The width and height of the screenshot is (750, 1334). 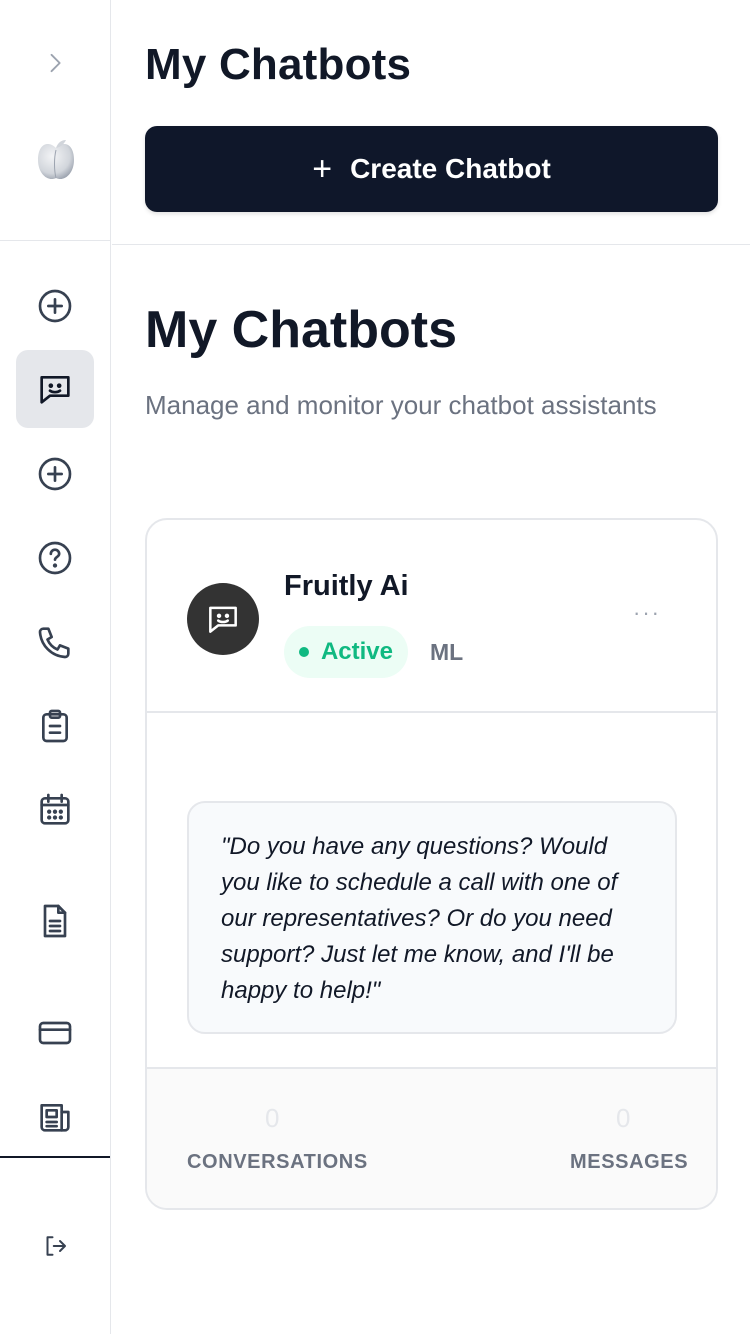 I want to click on conversations-label: CONVERSATIONS, so click(x=277, y=1162).